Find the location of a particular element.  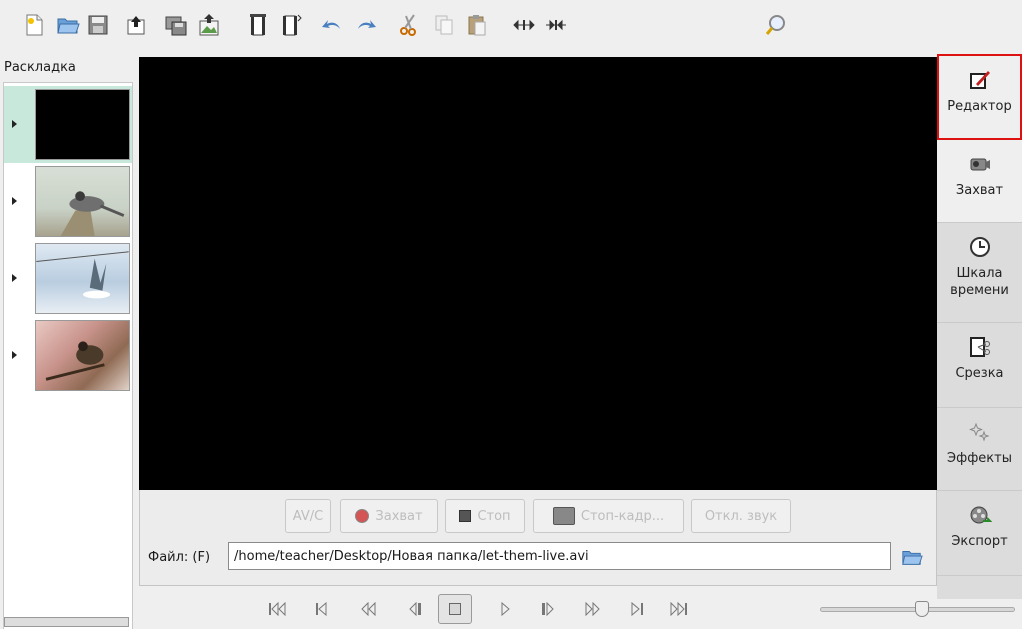

tab-capture-label: Захват is located at coordinates (979, 190).